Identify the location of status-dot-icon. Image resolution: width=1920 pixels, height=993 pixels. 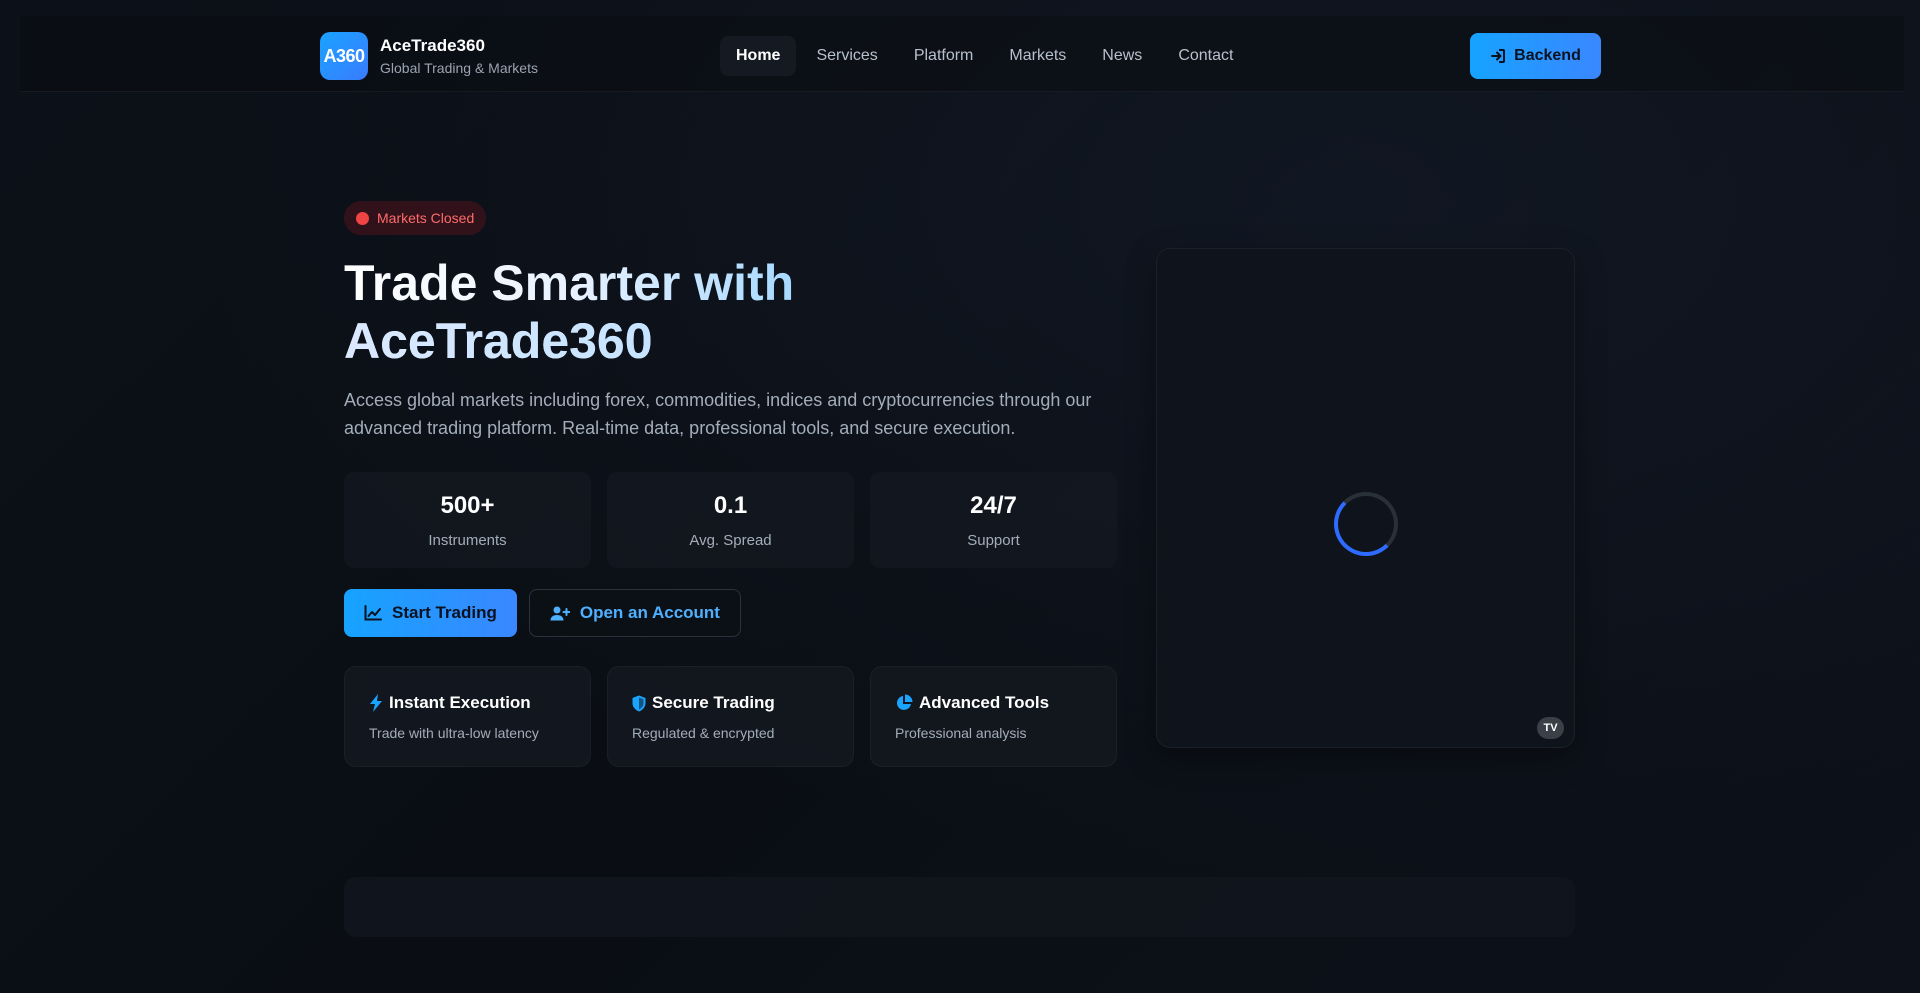
(362, 218).